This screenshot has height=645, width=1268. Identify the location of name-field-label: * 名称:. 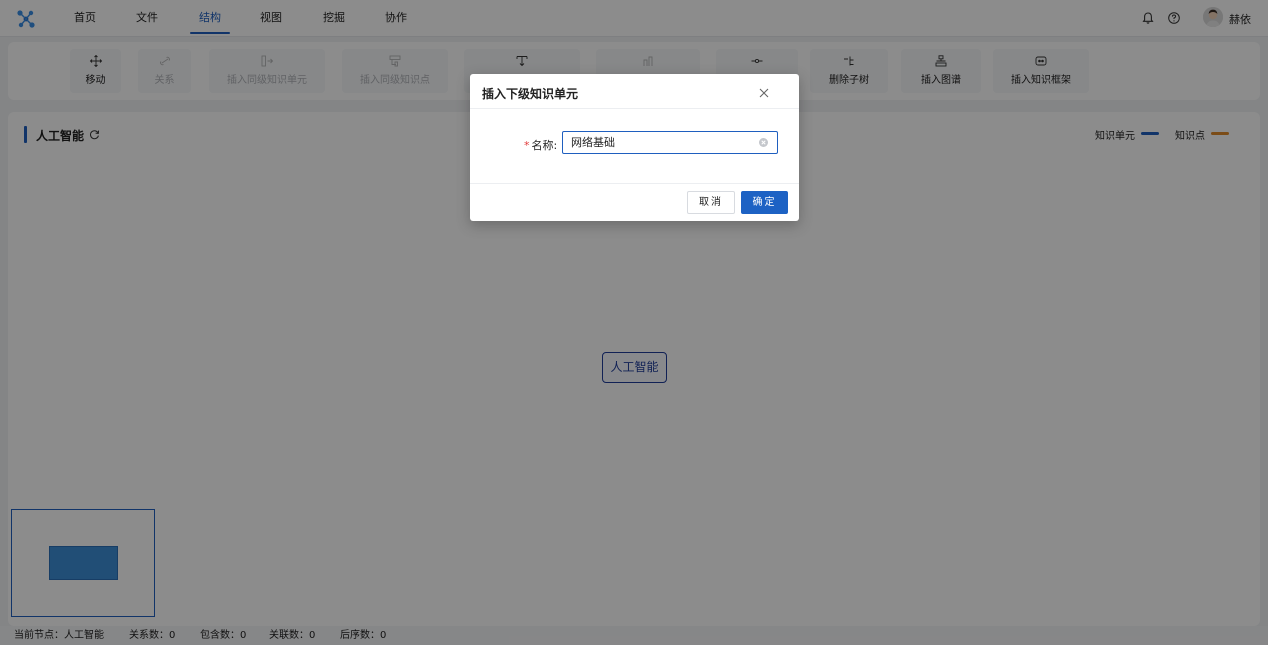
(540, 145).